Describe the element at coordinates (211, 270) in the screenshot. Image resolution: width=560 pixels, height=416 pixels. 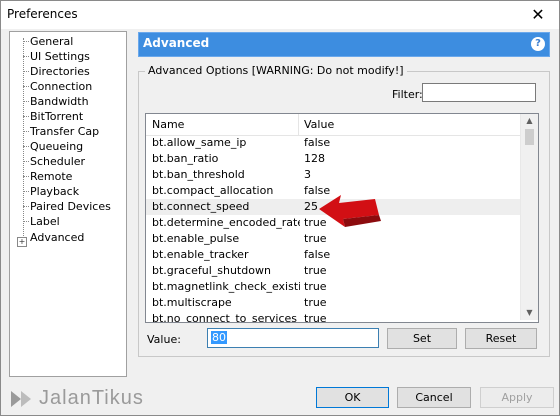
I see `option-name: bt.graceful_shutdown` at that location.